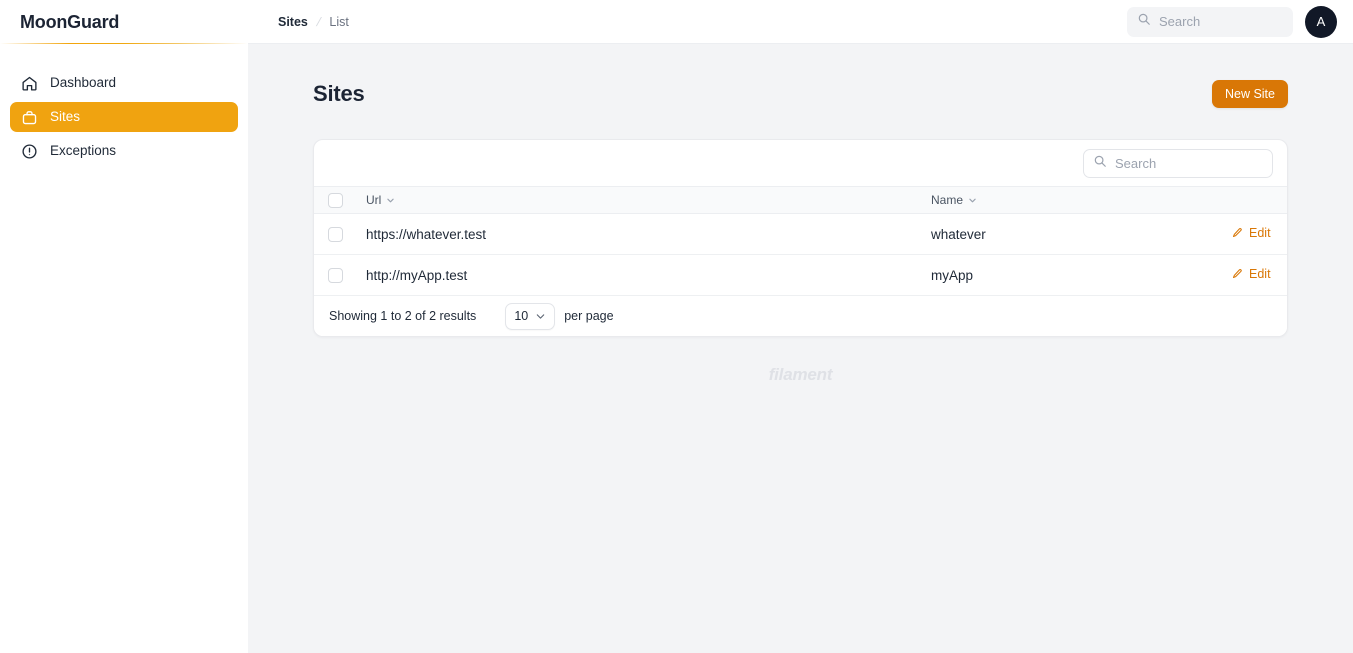  I want to click on sidebar-item-label: Sites, so click(65, 117).